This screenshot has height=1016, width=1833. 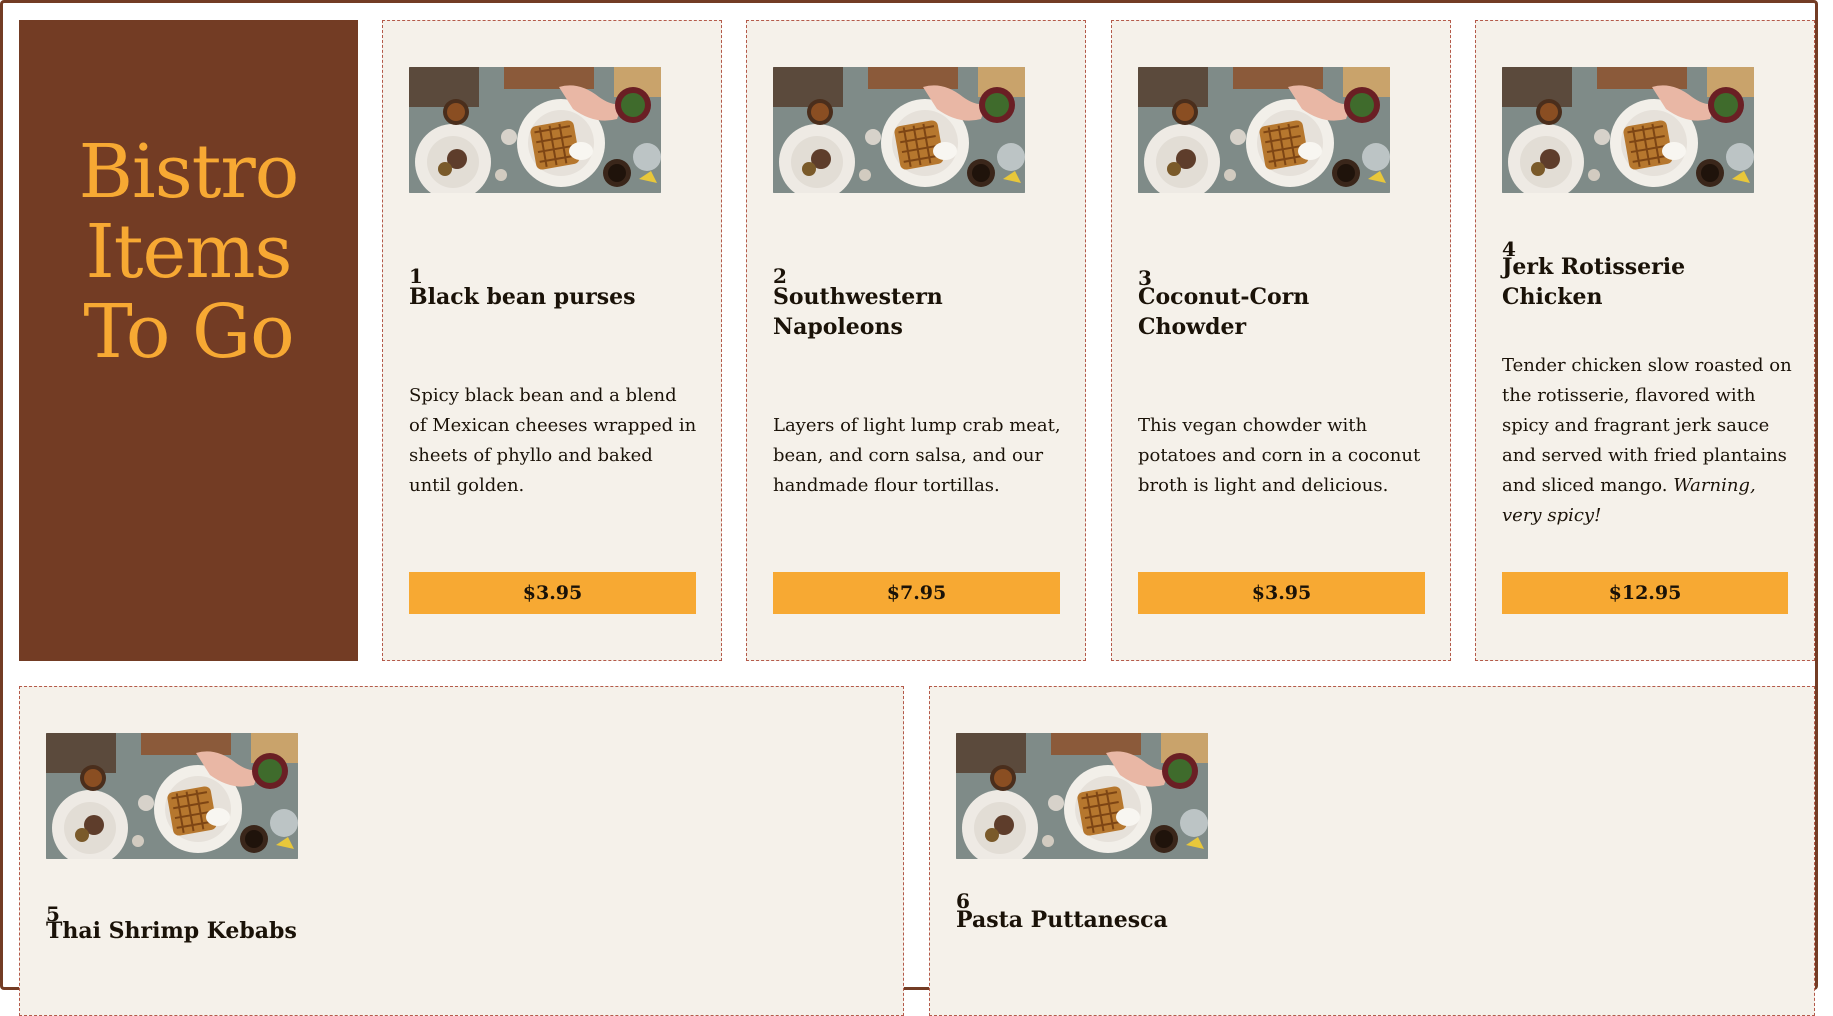 I want to click on brand-title-line3: To Go, so click(x=188, y=332).